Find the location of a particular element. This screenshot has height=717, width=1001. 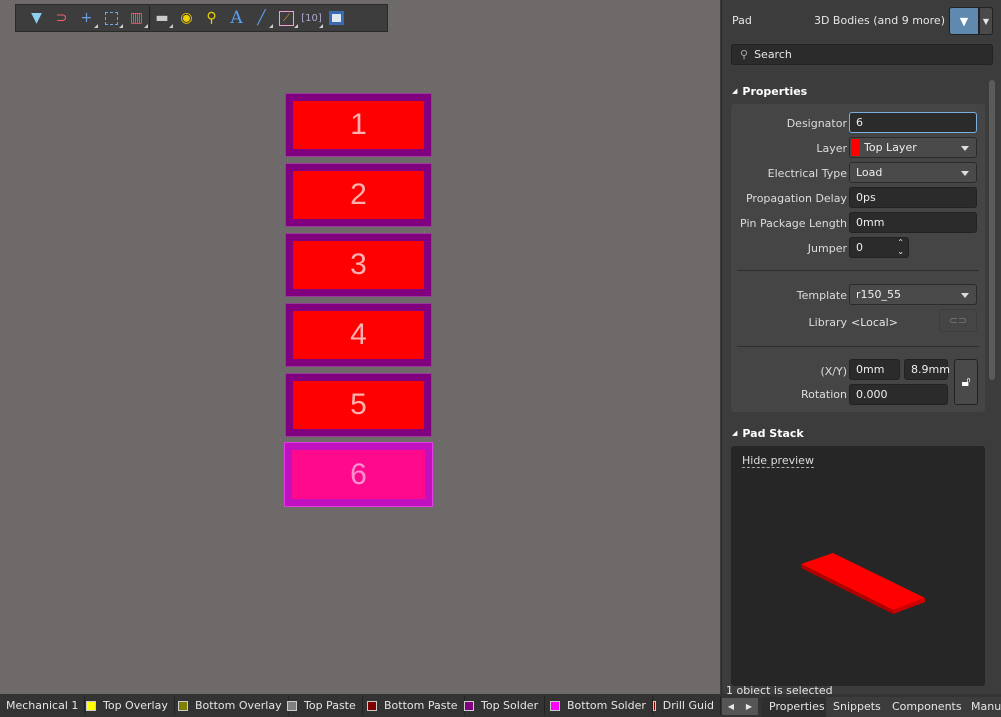

layer-tab-label: Bottom Paste is located at coordinates (421, 705).